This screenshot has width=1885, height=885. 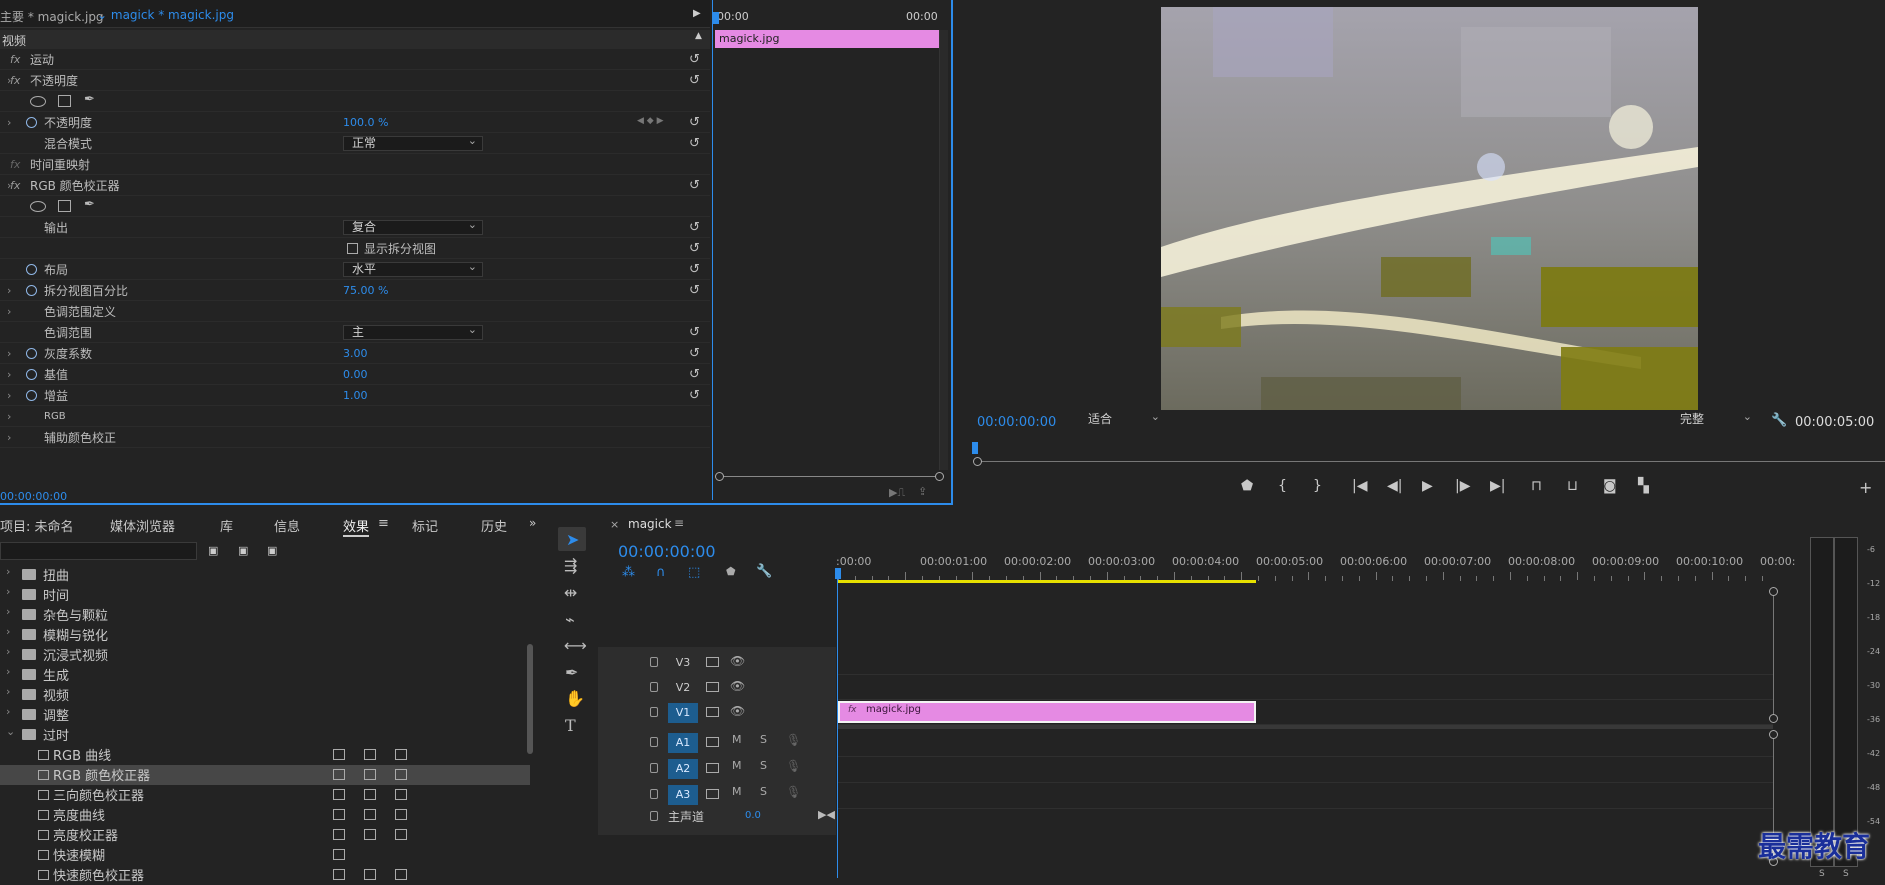 I want to click on effect-row: › 基值 0.00 ↺, so click(x=355, y=374).